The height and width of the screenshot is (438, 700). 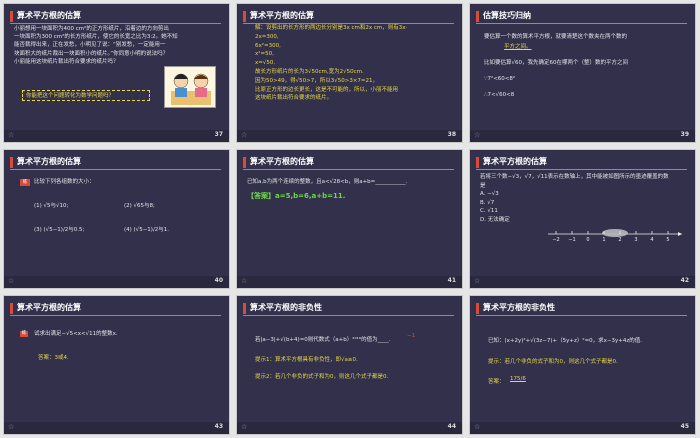 I want to click on item-1: (1) √5与√10;, so click(x=51, y=206).